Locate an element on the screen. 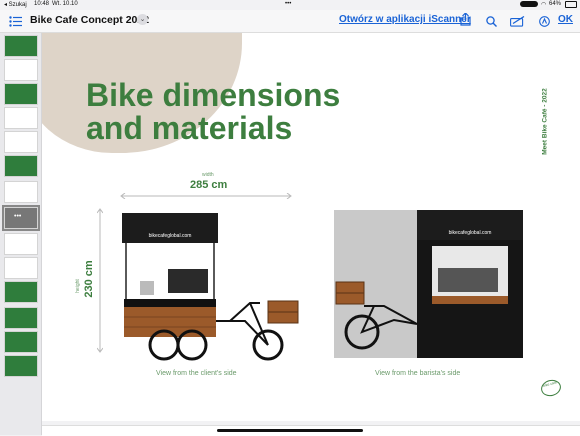 Image resolution: width=580 pixels, height=436 pixels. bike-barista-side-image: bikecafeglobal.com is located at coordinates (428, 284).